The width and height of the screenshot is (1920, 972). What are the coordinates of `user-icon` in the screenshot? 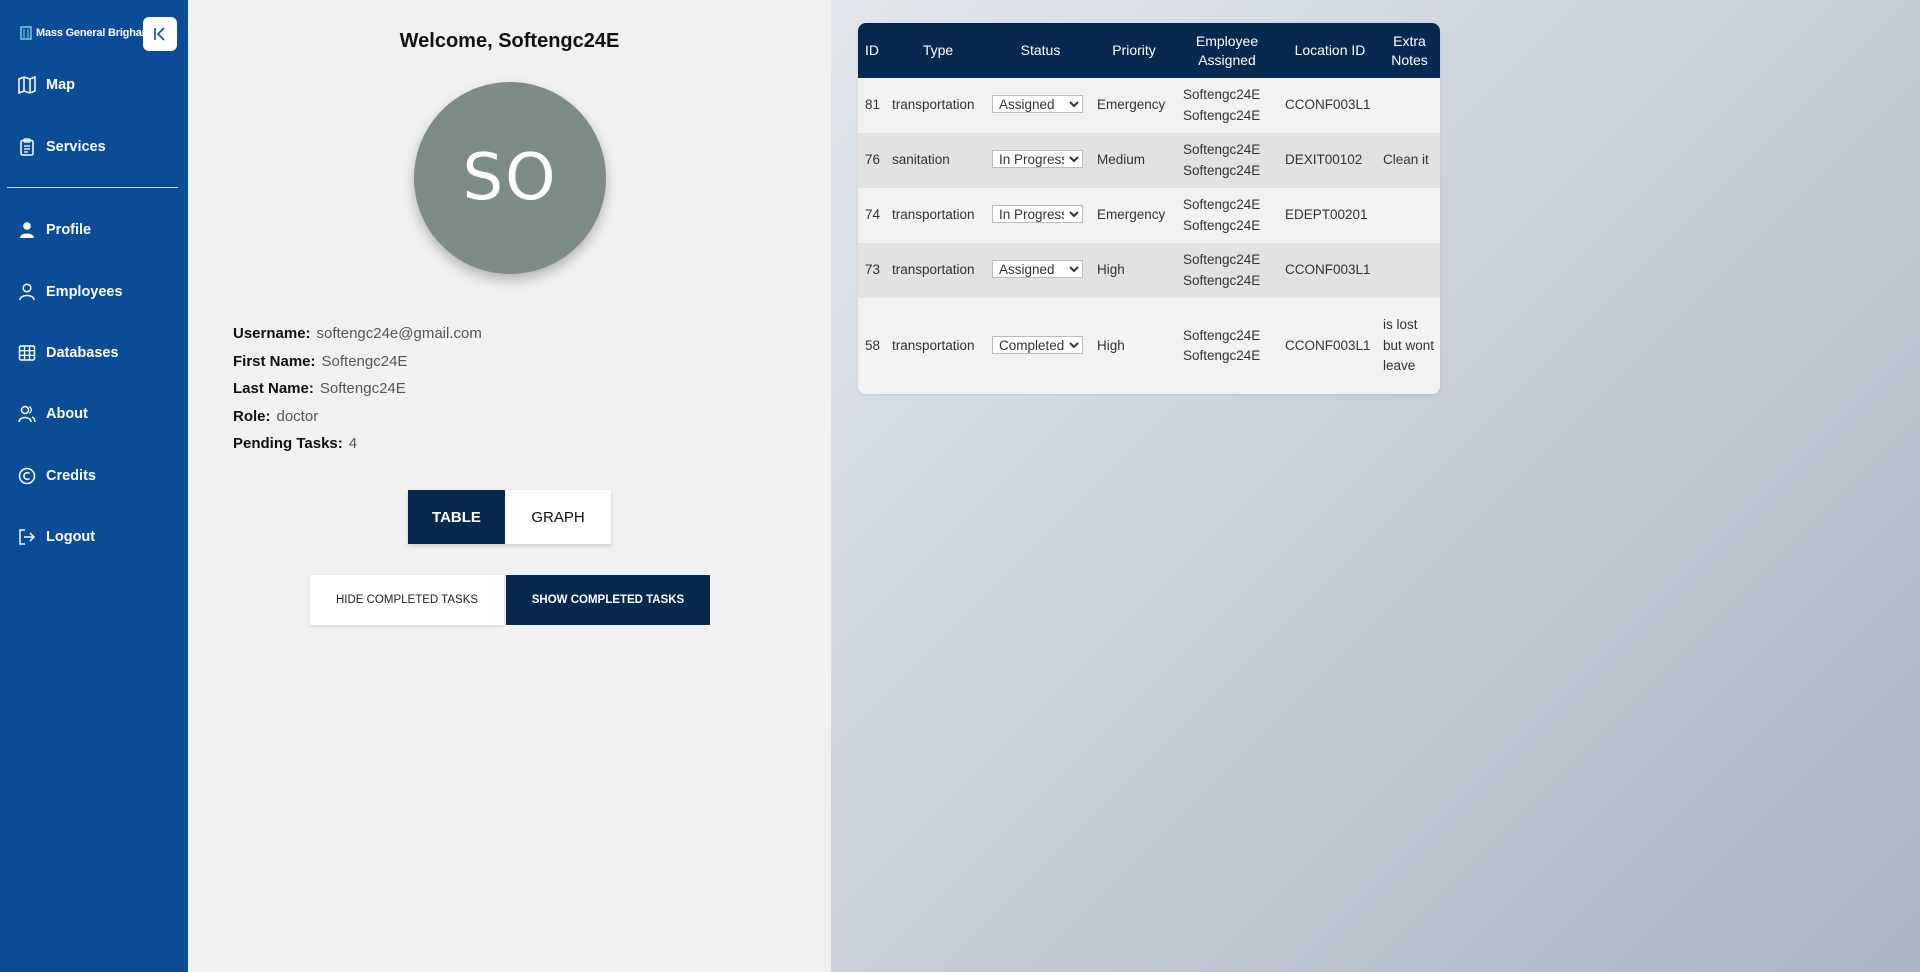 It's located at (27, 230).